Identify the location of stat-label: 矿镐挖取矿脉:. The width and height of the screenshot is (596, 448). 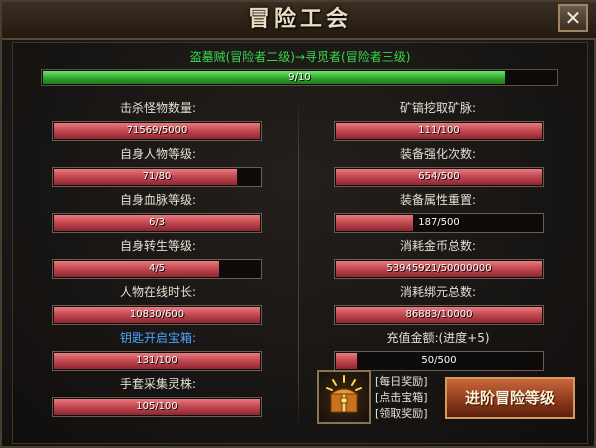
(438, 108).